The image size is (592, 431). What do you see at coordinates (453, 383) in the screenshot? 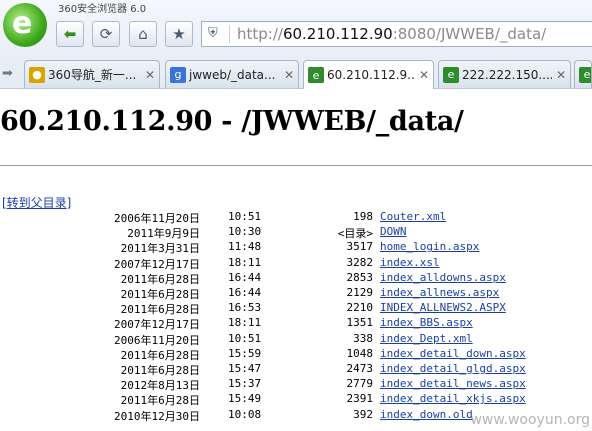
I see `entry-link: index_detail_news.aspx` at bounding box center [453, 383].